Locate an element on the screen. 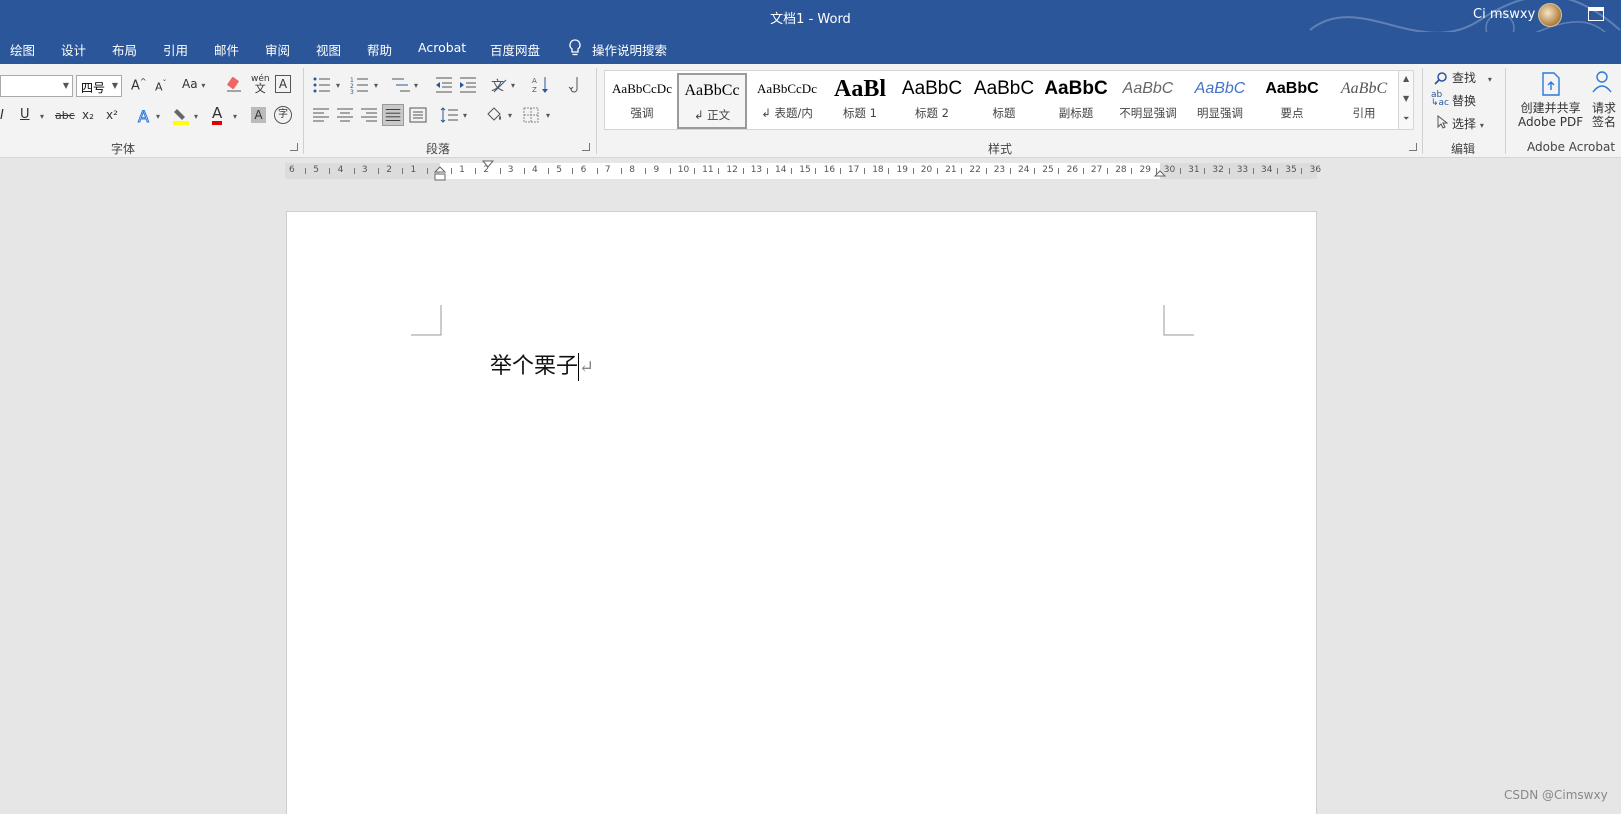  justify-icon is located at coordinates (393, 115).